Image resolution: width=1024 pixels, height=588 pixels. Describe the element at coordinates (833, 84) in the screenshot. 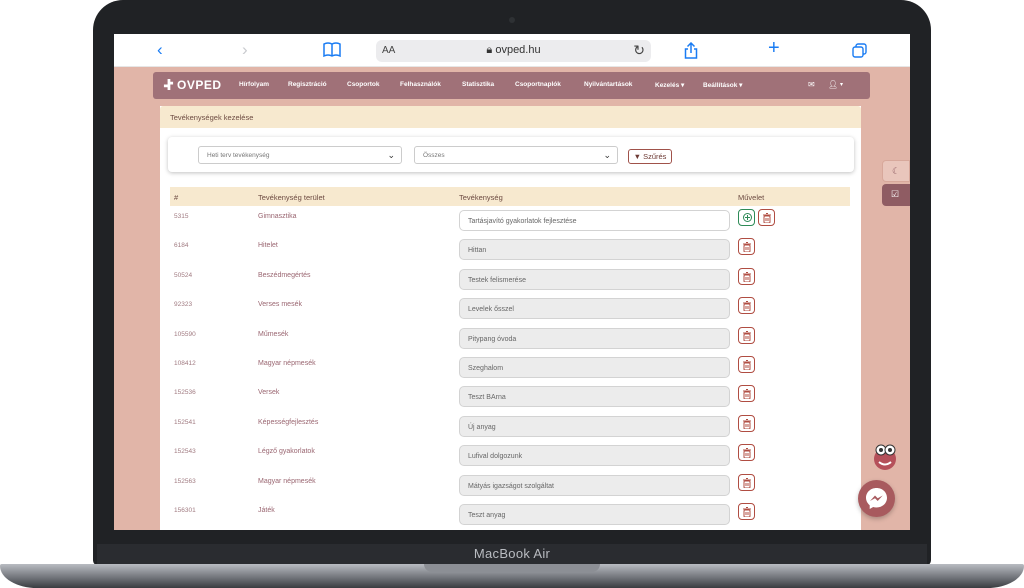

I see `user-icon: 👤︎` at that location.